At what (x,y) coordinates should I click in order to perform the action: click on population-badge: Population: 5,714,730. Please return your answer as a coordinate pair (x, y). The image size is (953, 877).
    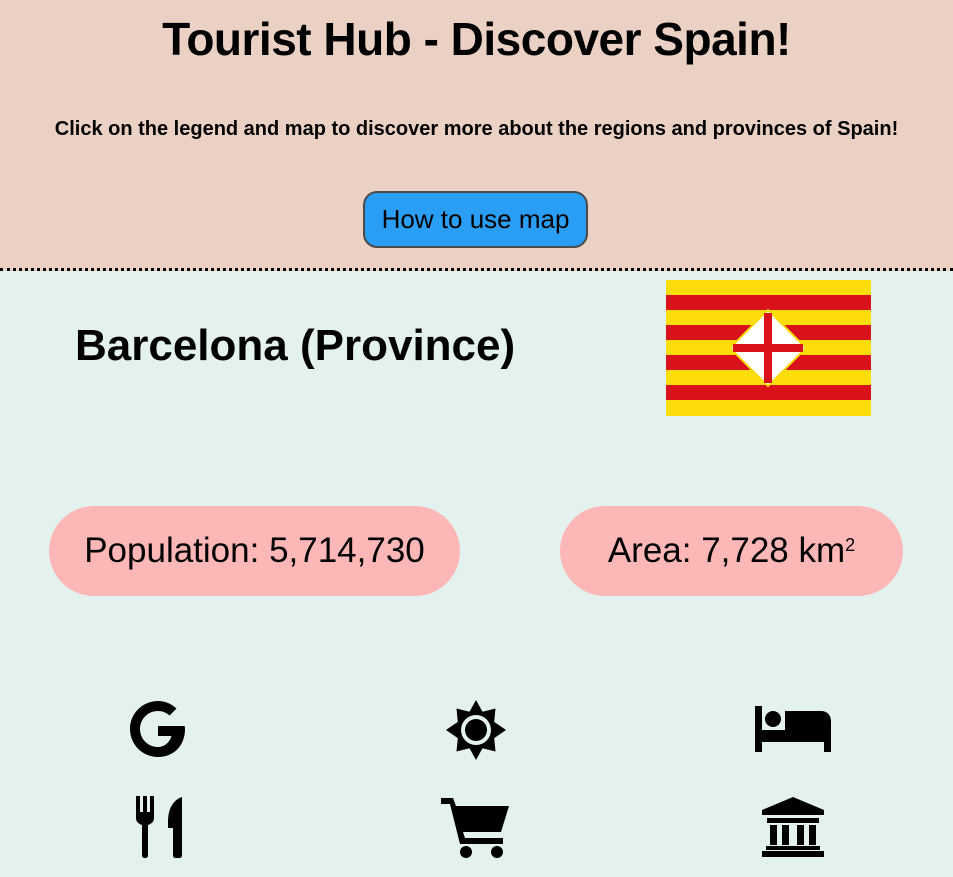
    Looking at the image, I should click on (254, 551).